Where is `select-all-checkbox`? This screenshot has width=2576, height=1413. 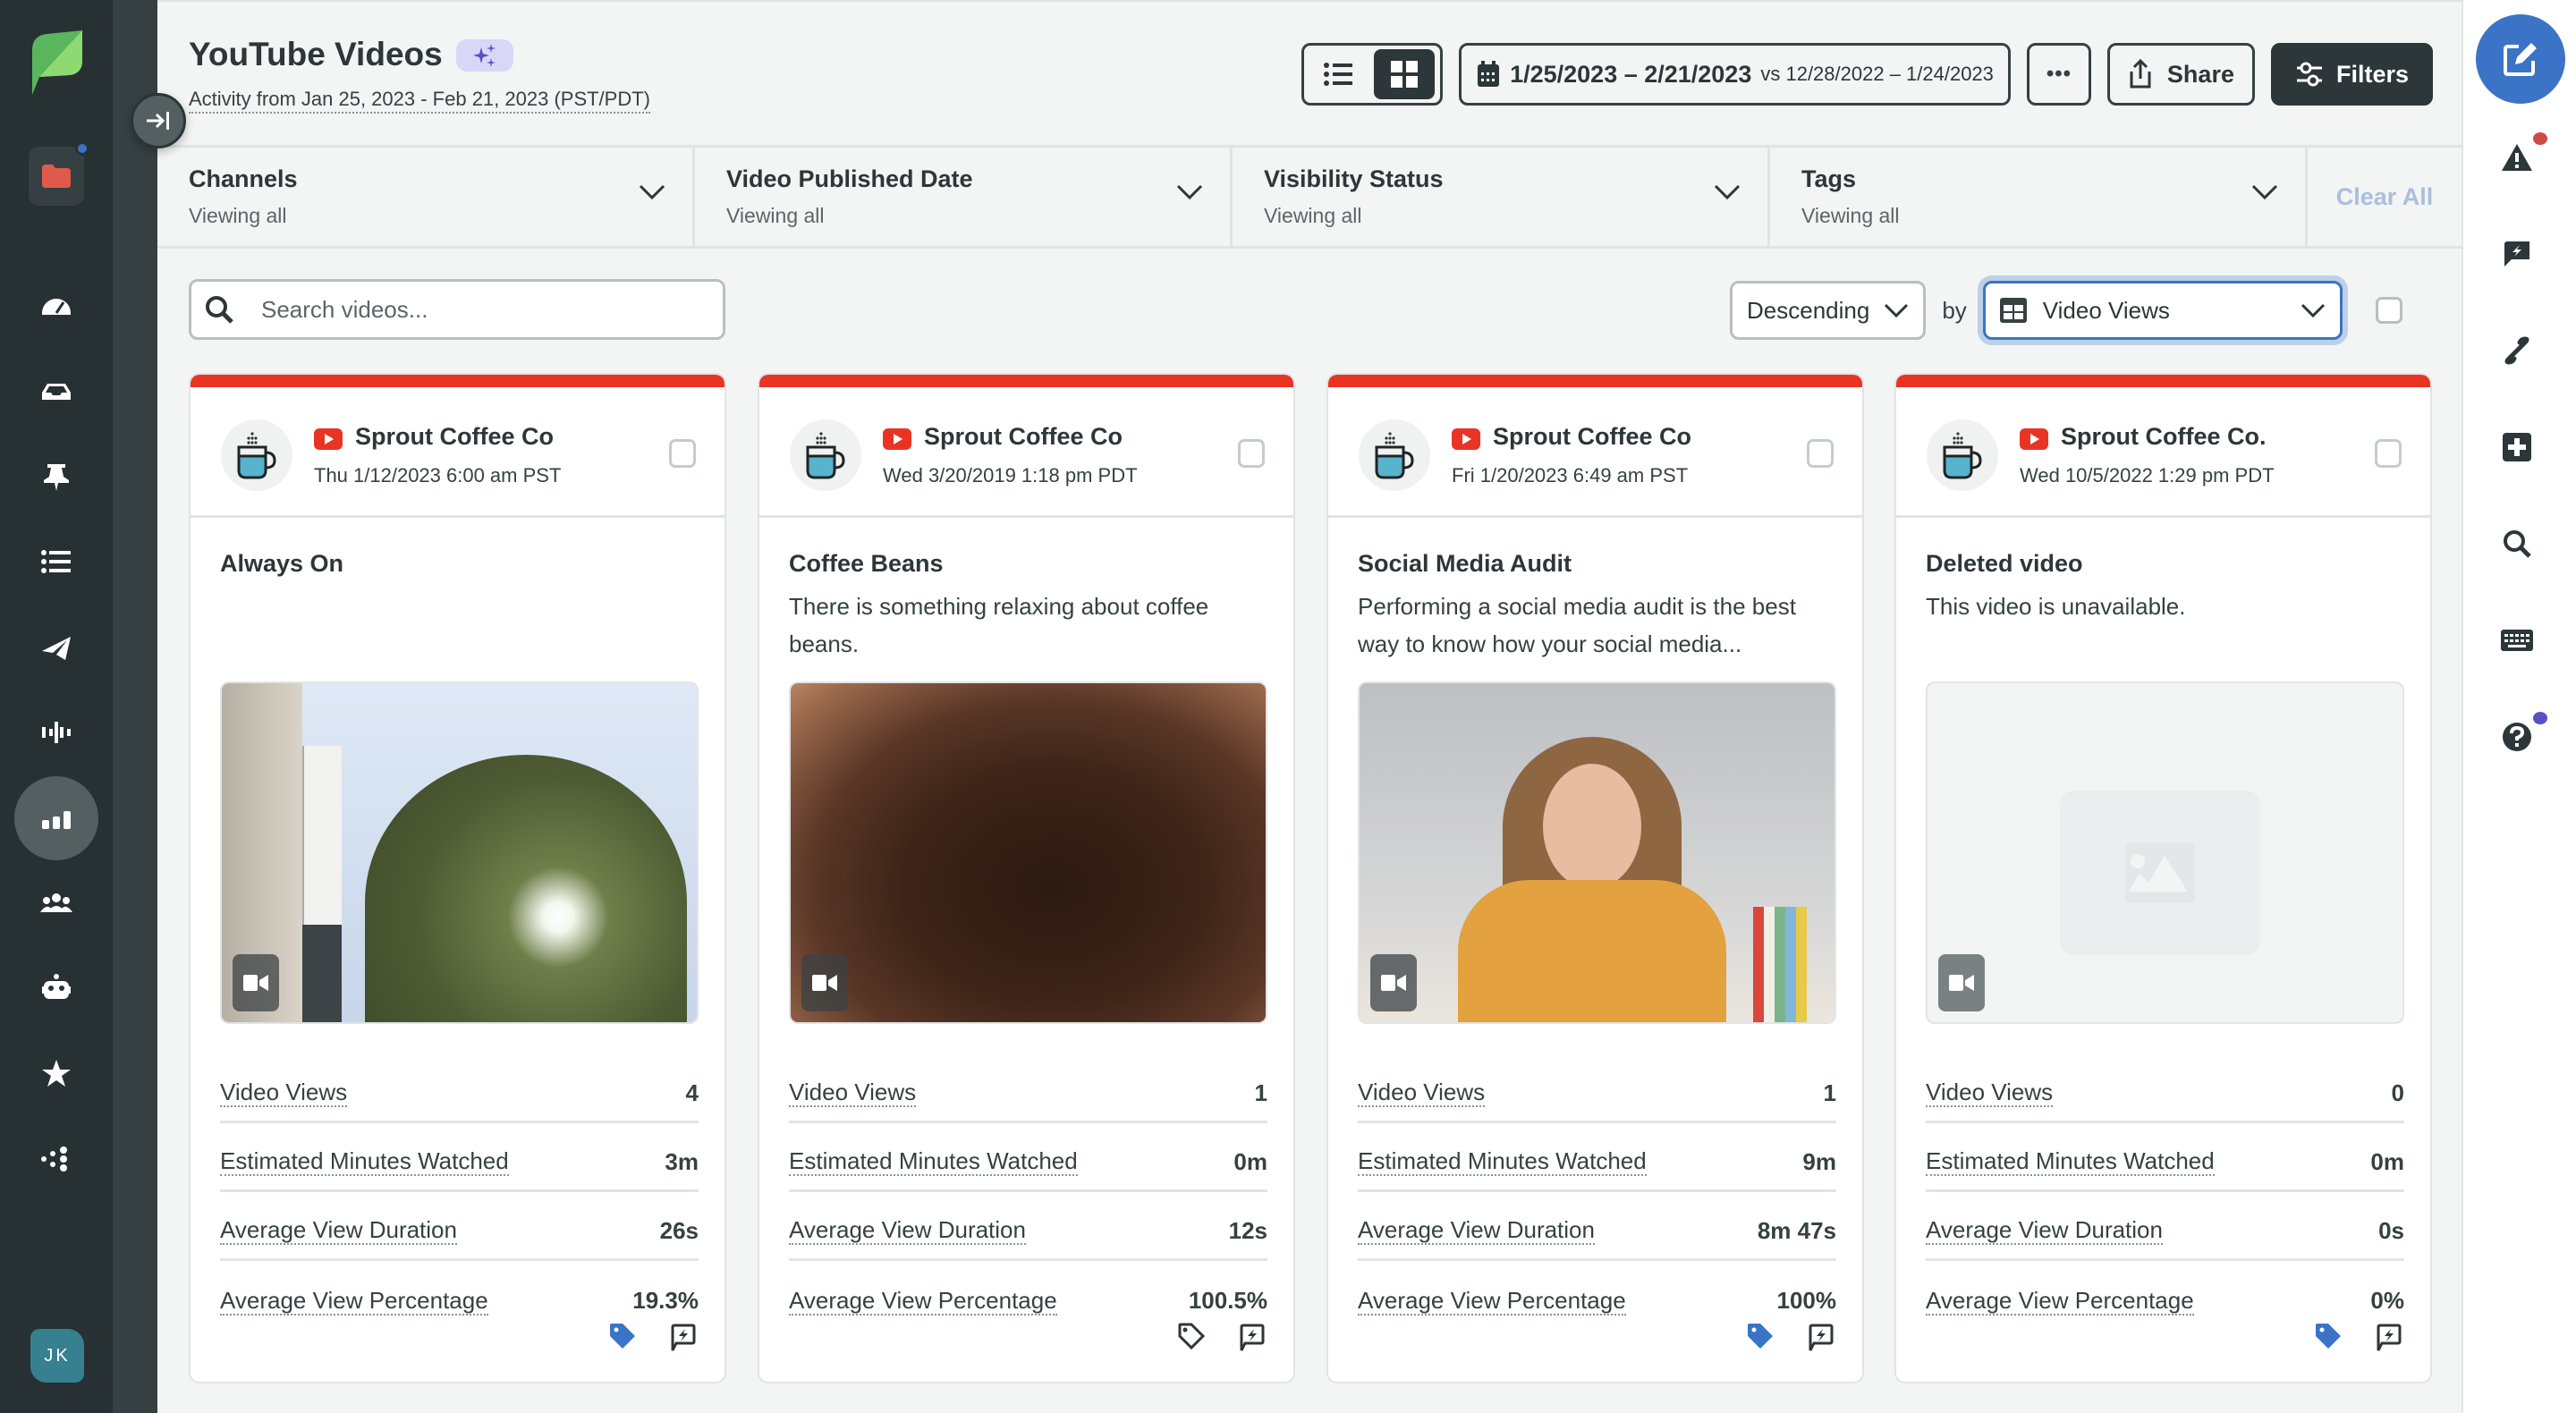
select-all-checkbox is located at coordinates (2389, 310).